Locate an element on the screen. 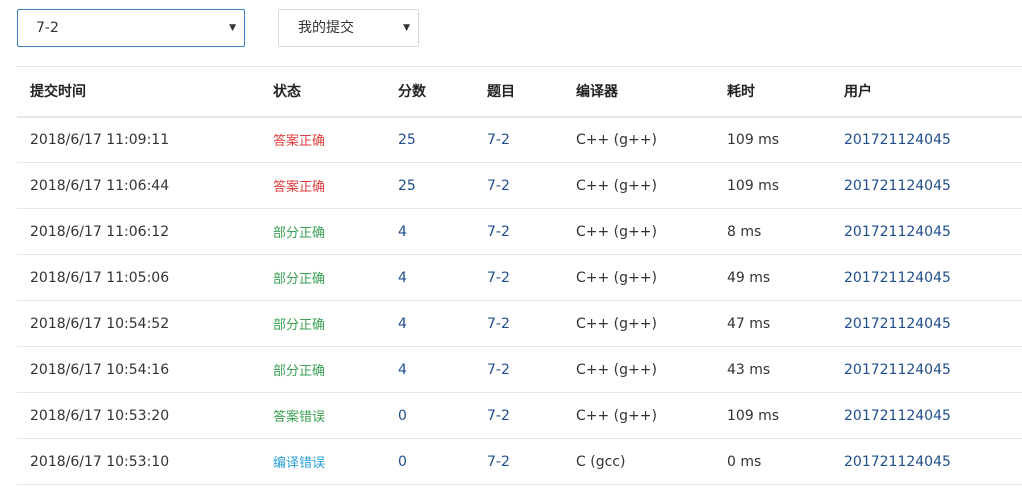 The image size is (1022, 500). cell-time: 2018/6/17 11:06:12 is located at coordinates (138, 232).